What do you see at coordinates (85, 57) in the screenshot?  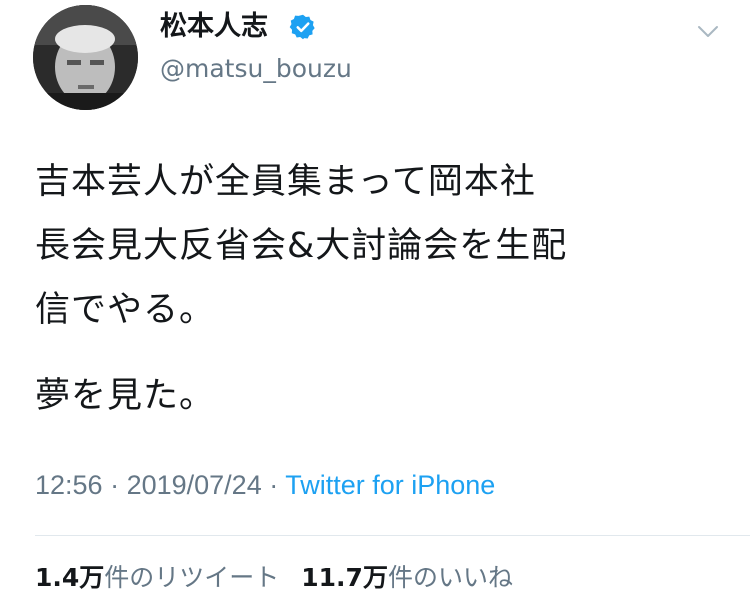 I see `avatar` at bounding box center [85, 57].